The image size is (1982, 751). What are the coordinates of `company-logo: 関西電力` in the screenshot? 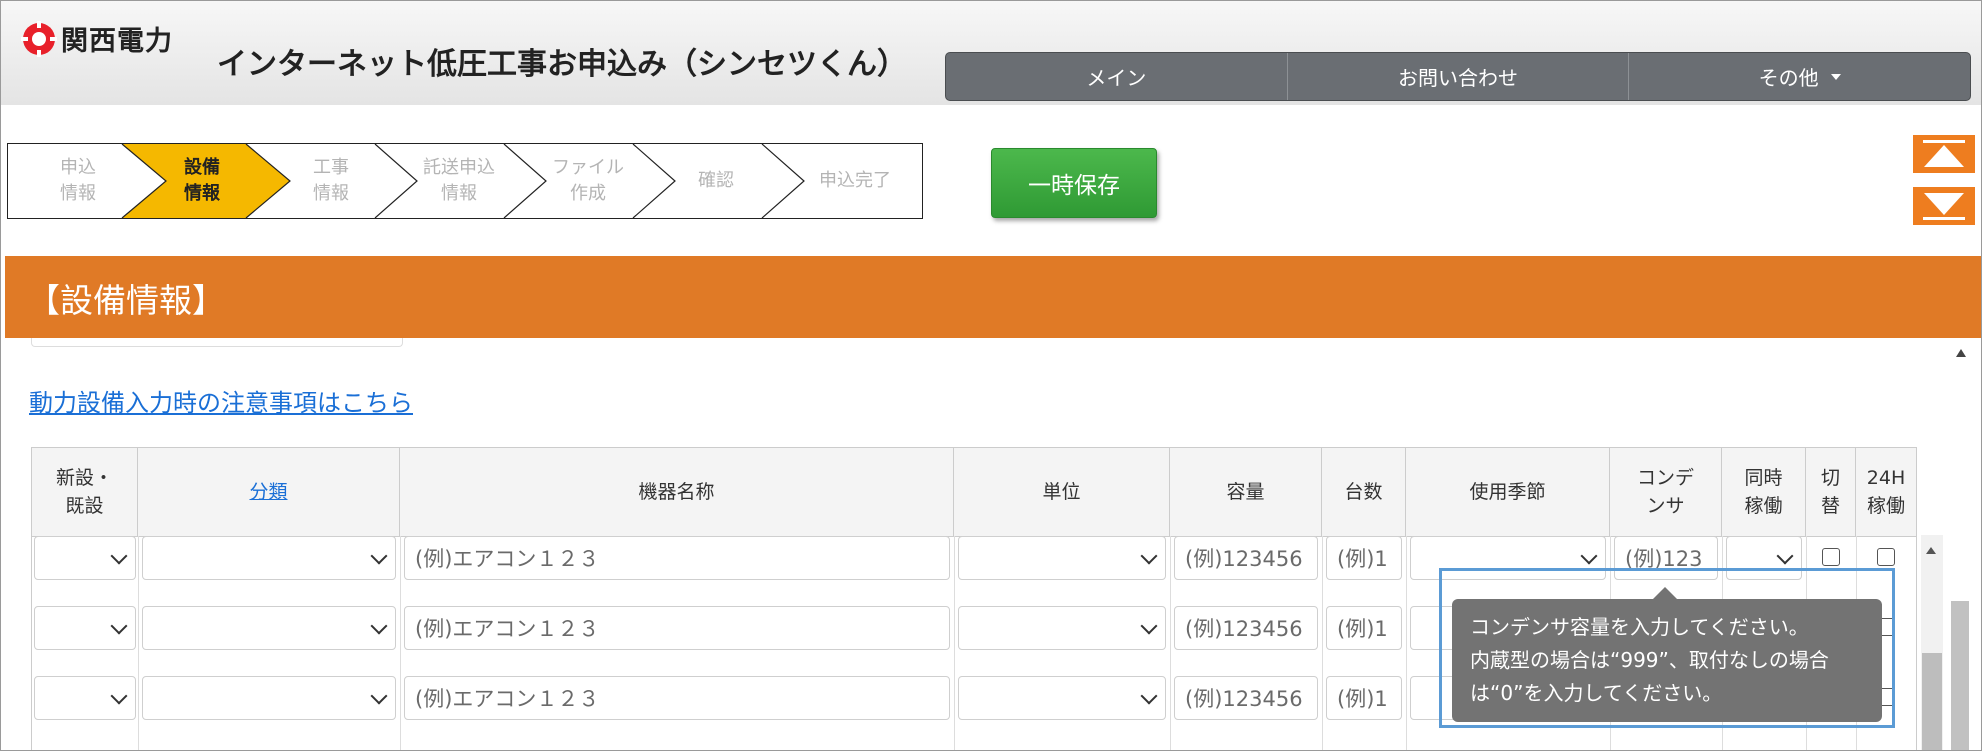 It's located at (97, 38).